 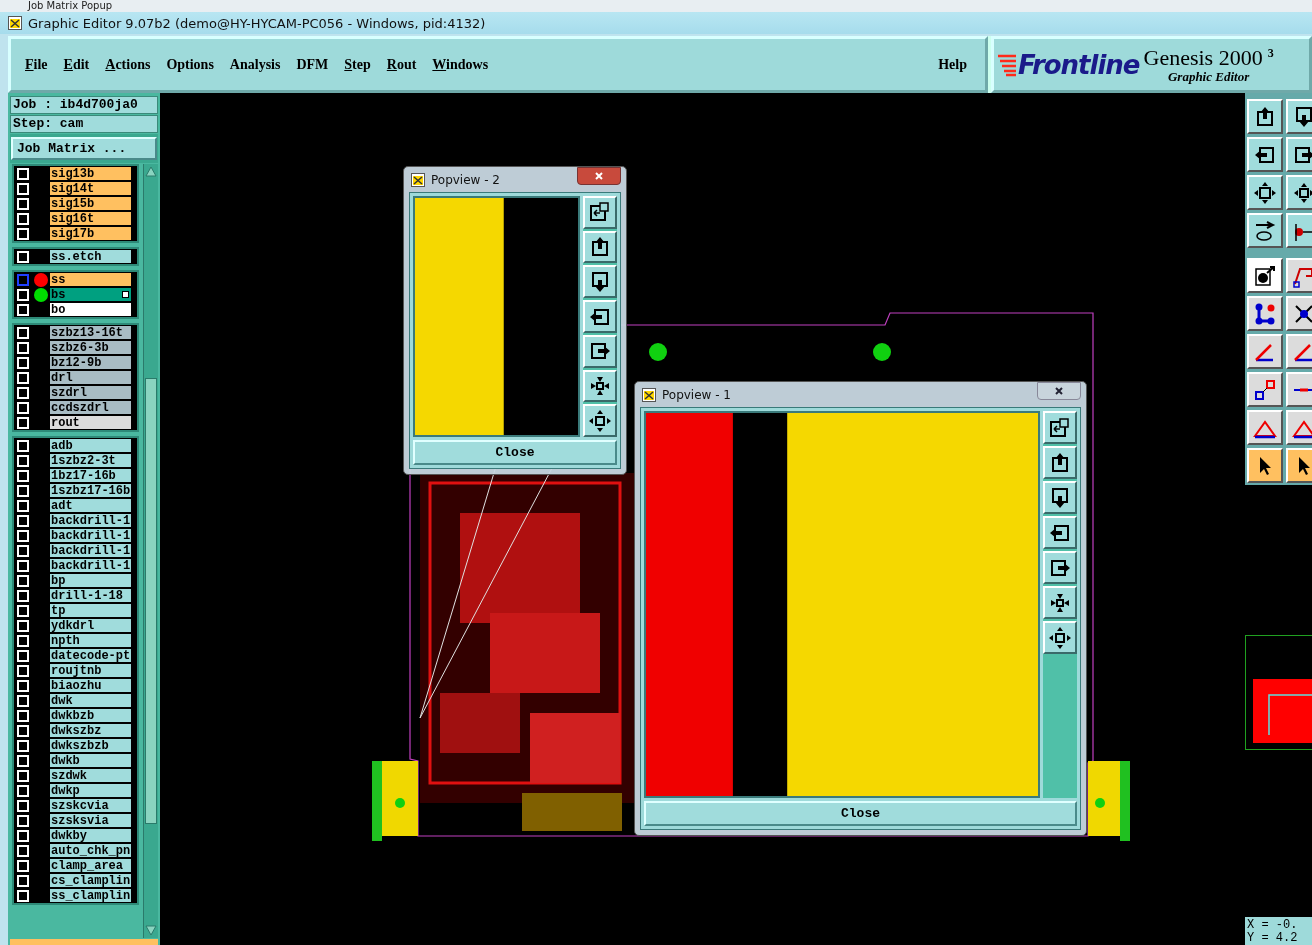 What do you see at coordinates (90, 362) in the screenshot?
I see `layer-item: bz12-9b` at bounding box center [90, 362].